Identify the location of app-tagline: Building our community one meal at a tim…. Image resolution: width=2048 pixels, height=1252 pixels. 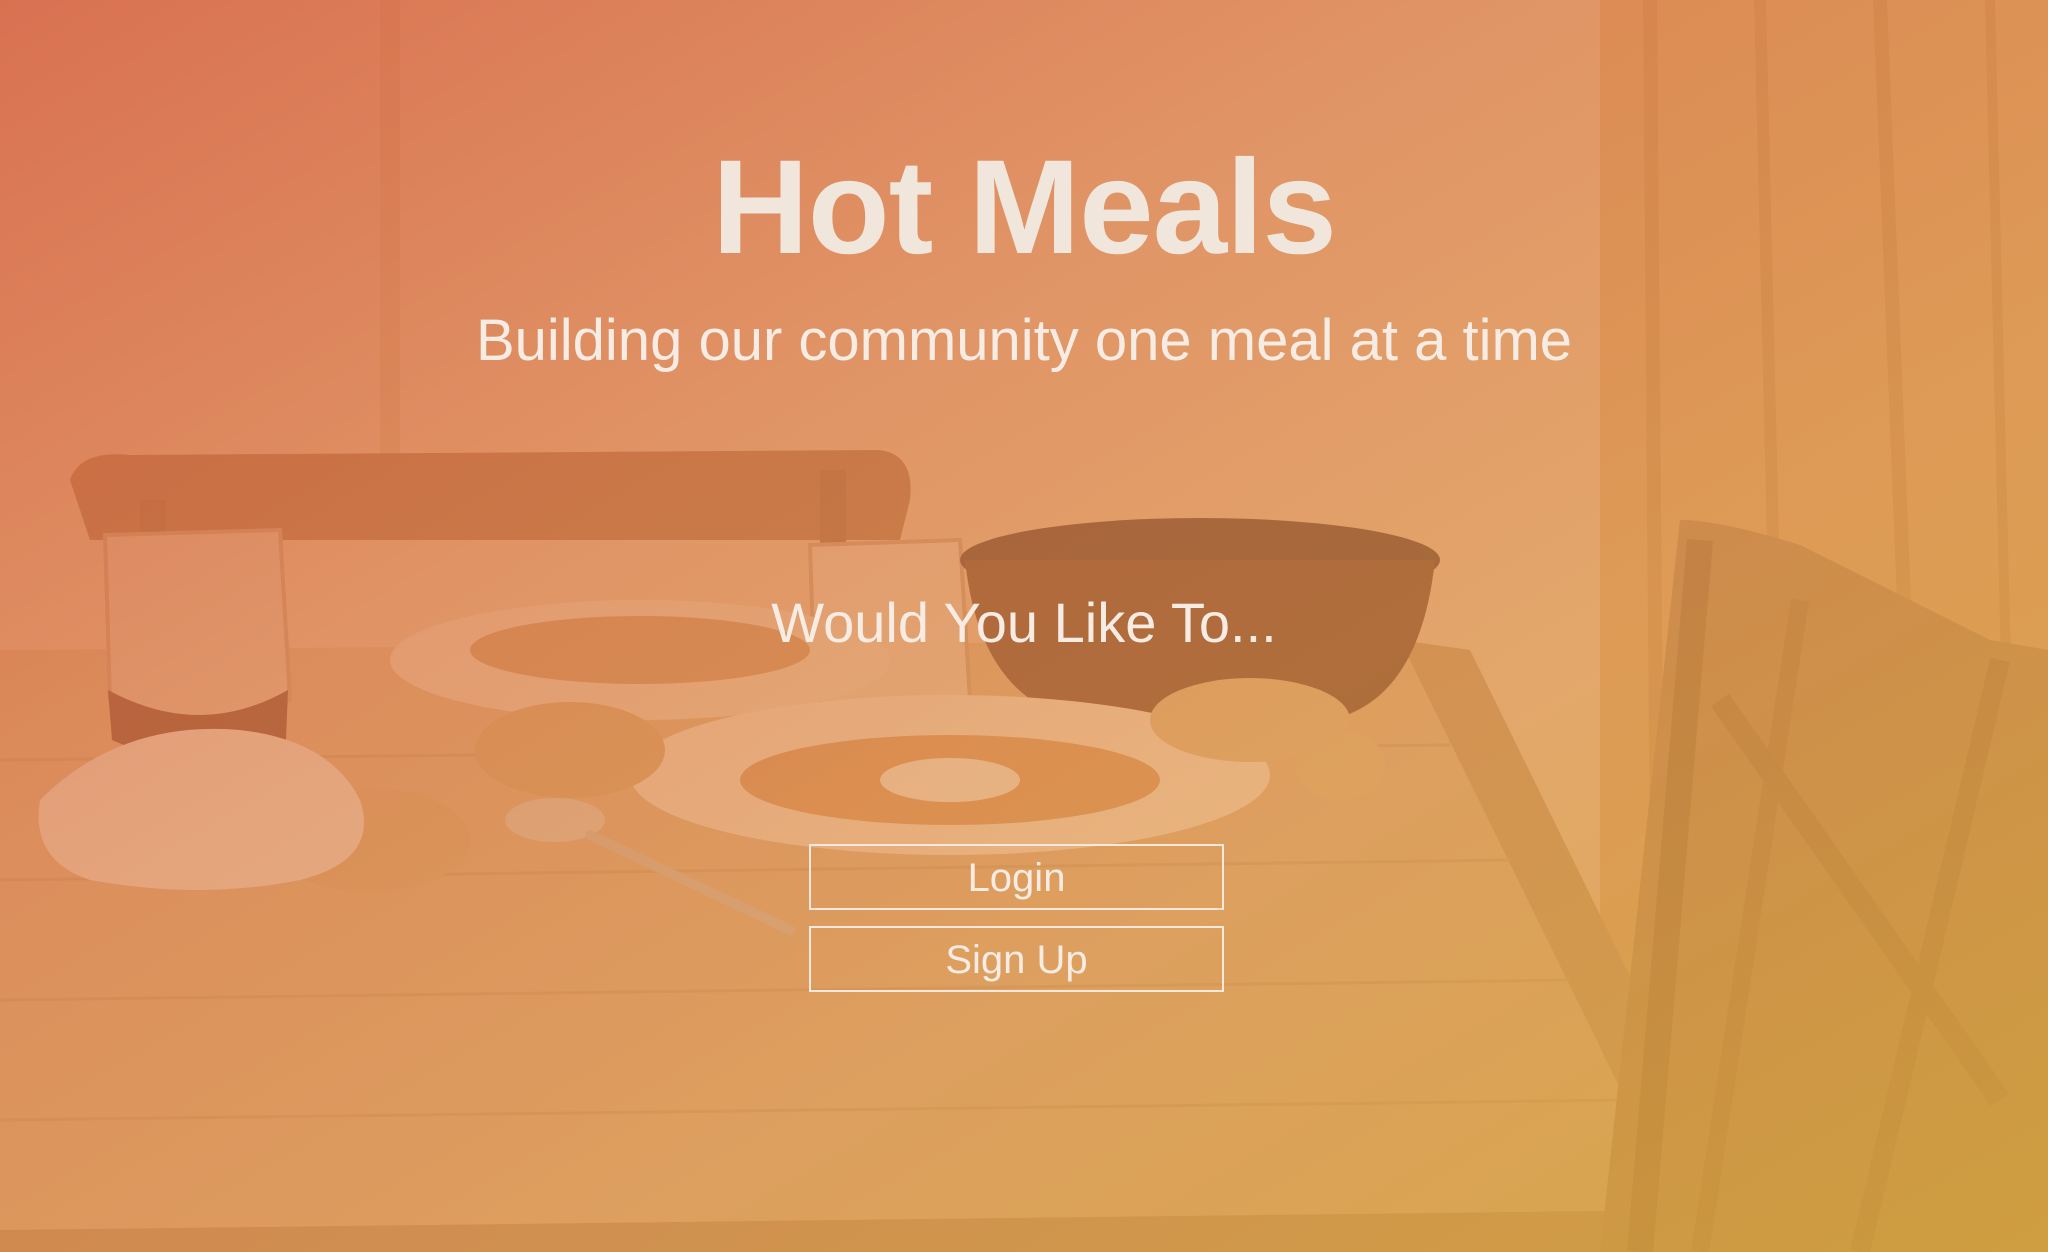
(1024, 340).